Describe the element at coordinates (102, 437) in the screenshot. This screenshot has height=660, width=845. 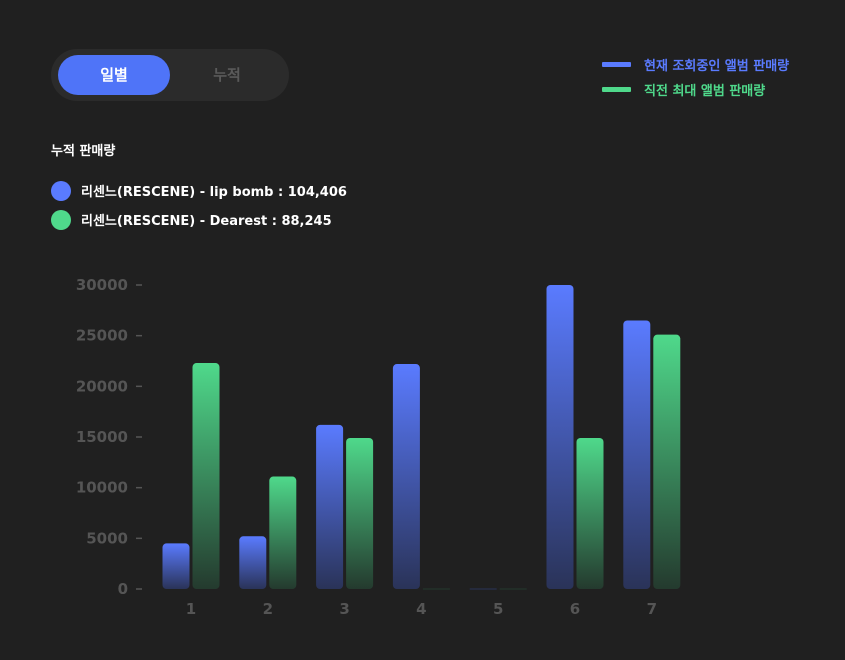
I see `y-tick-label: 15000` at that location.